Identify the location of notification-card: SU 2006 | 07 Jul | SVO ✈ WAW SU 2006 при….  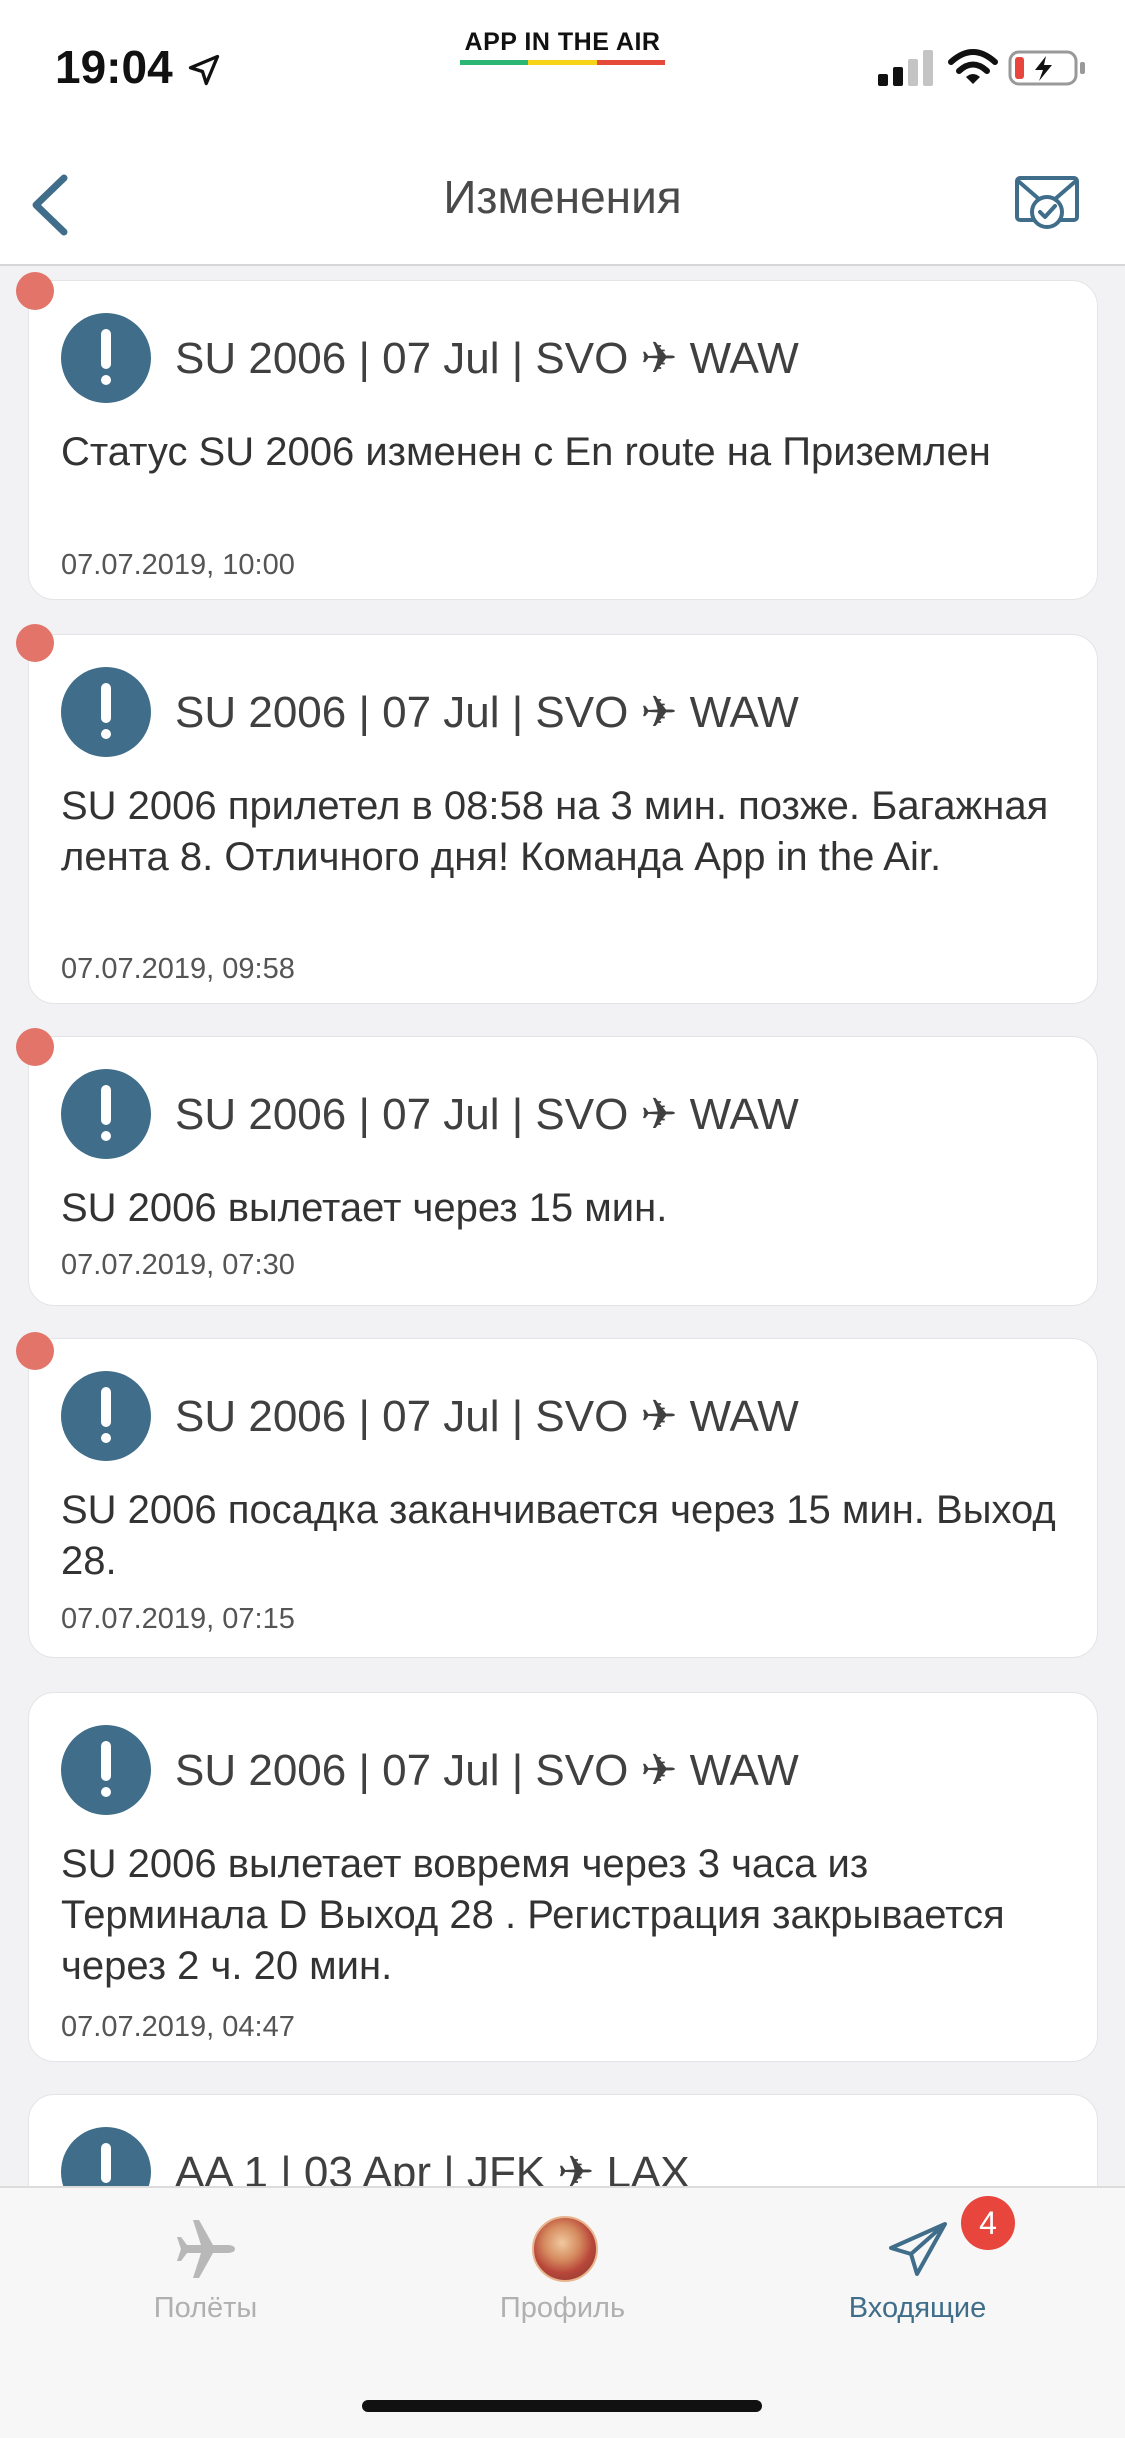
(563, 819).